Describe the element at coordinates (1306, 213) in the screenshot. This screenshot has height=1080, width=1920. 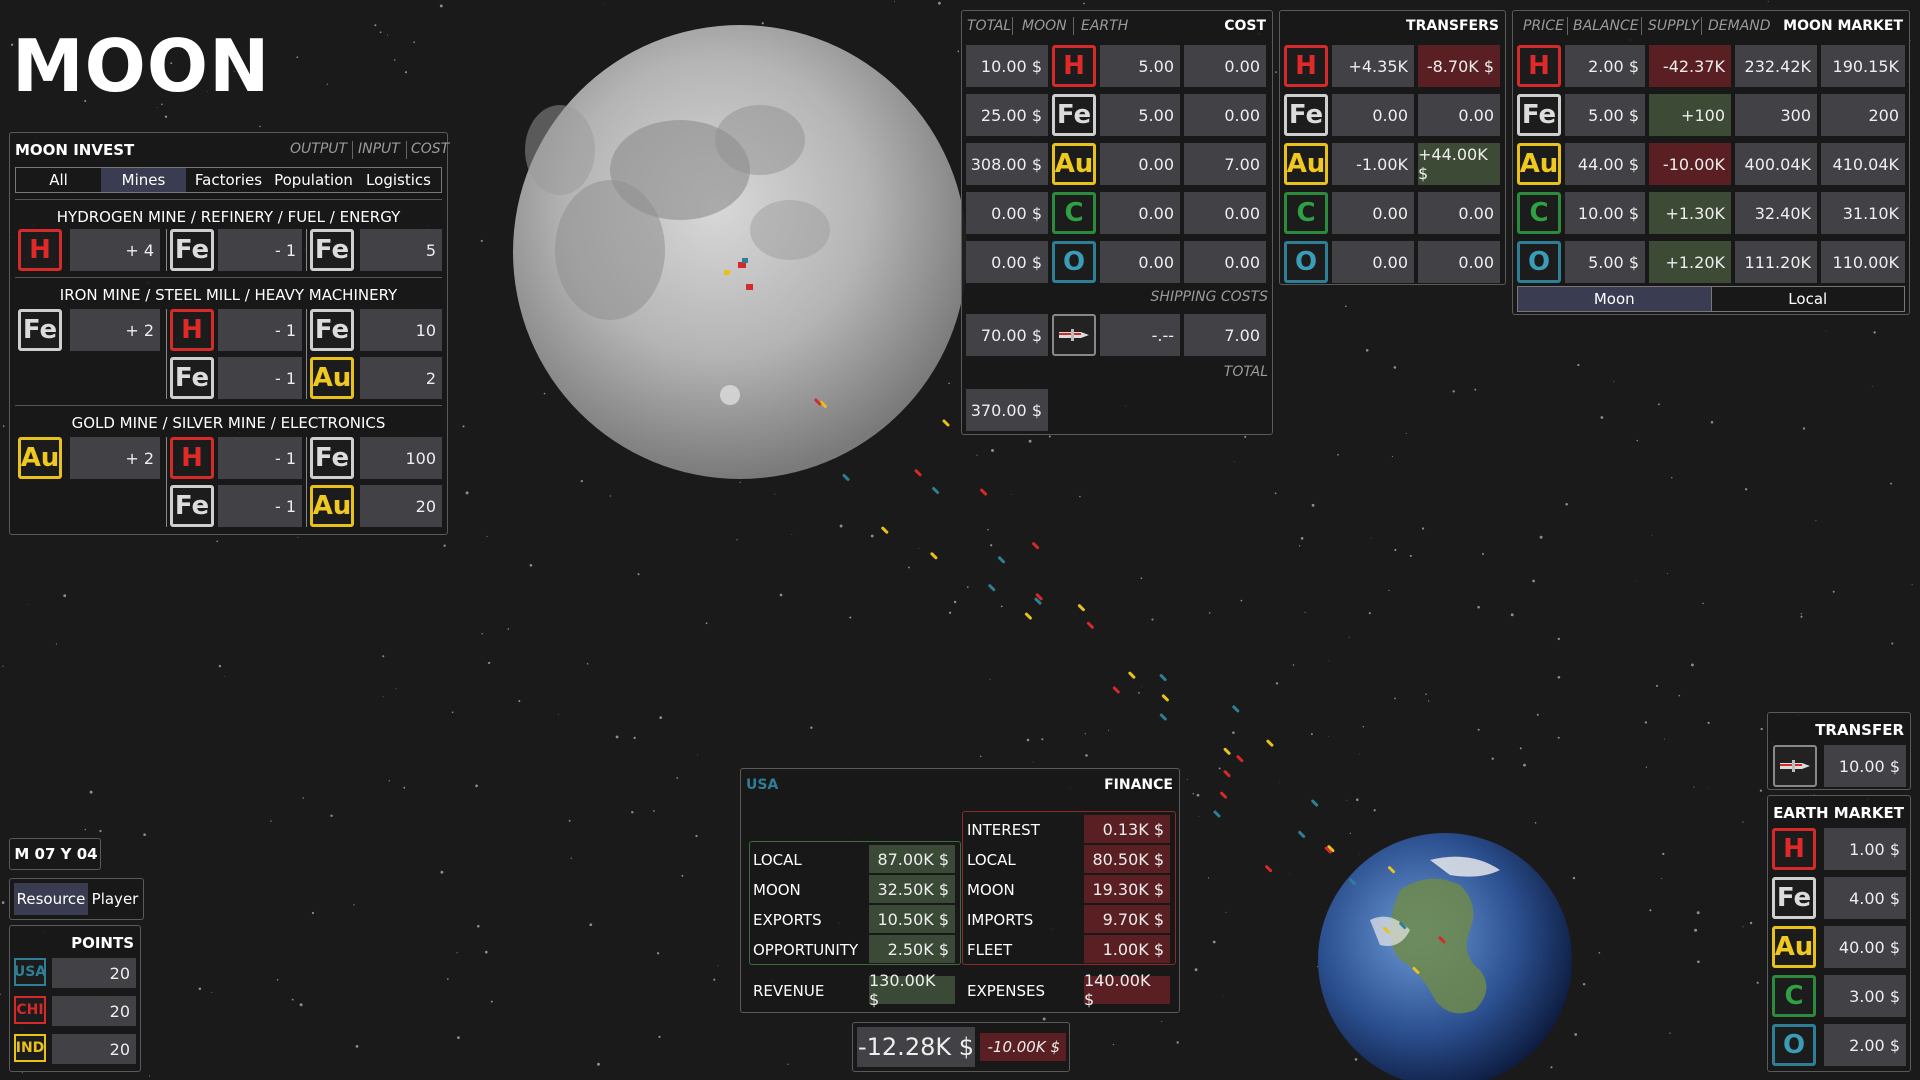
I see `element-icon: C` at that location.